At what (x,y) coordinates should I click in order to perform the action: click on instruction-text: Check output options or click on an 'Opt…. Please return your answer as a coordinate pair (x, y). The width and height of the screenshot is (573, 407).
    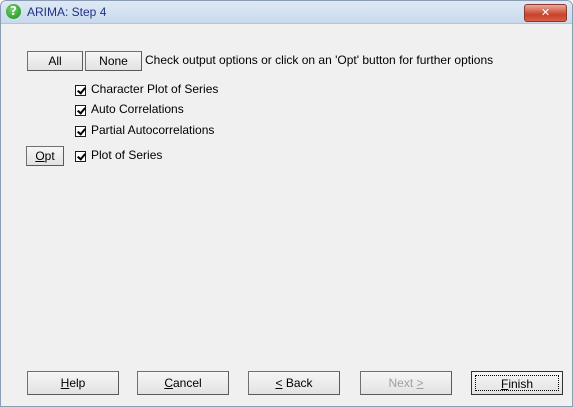
    Looking at the image, I should click on (319, 60).